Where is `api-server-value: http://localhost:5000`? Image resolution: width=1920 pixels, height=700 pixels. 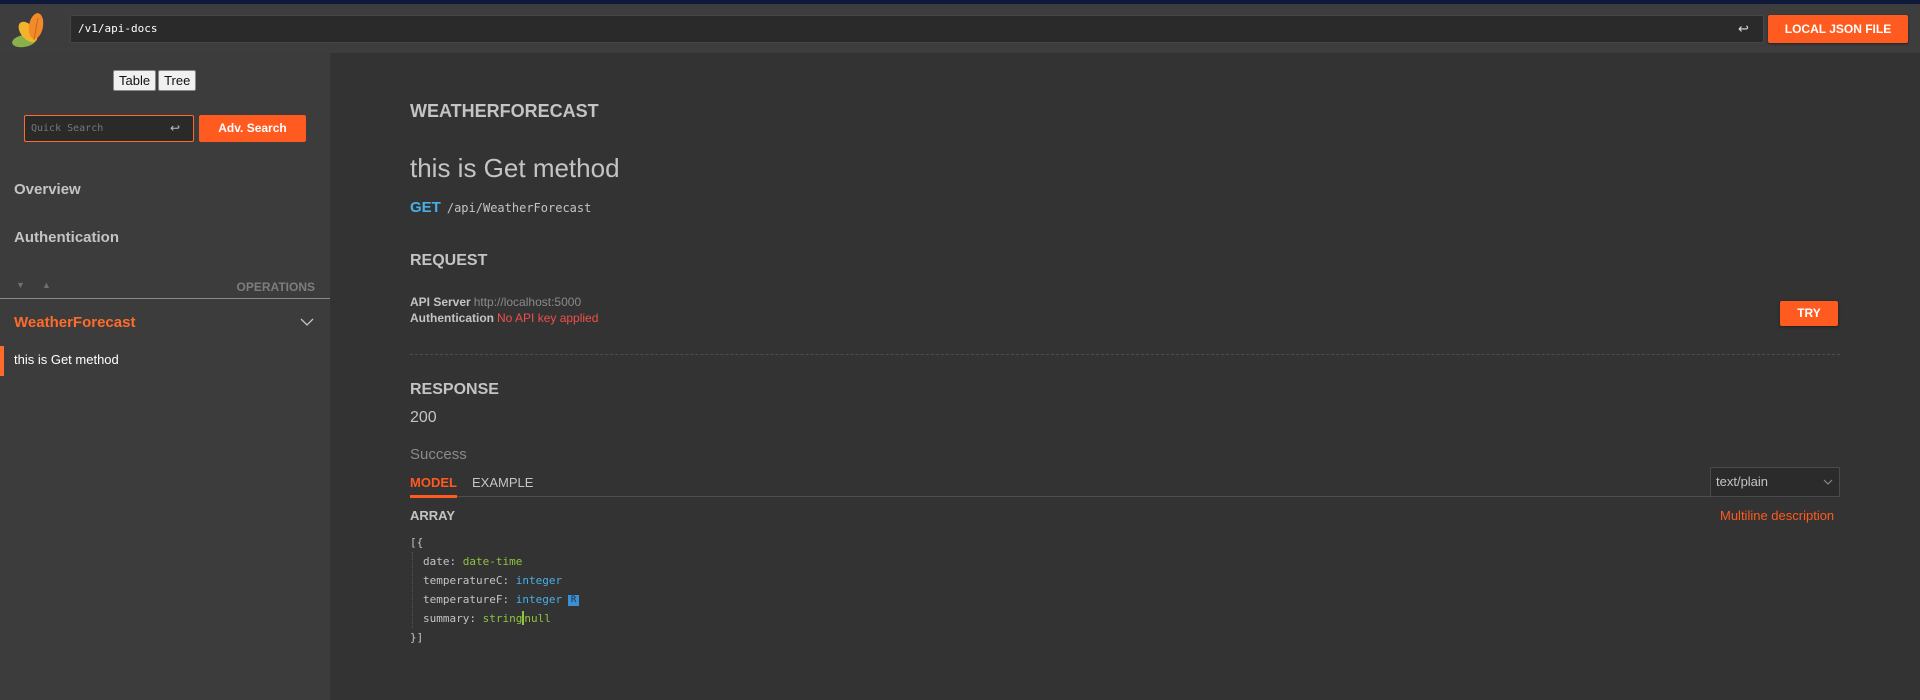 api-server-value: http://localhost:5000 is located at coordinates (527, 302).